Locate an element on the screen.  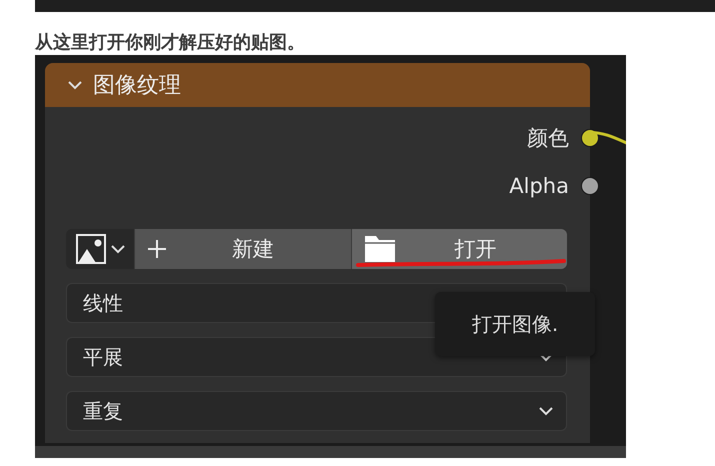
tooltip: 打开图像. is located at coordinates (515, 324).